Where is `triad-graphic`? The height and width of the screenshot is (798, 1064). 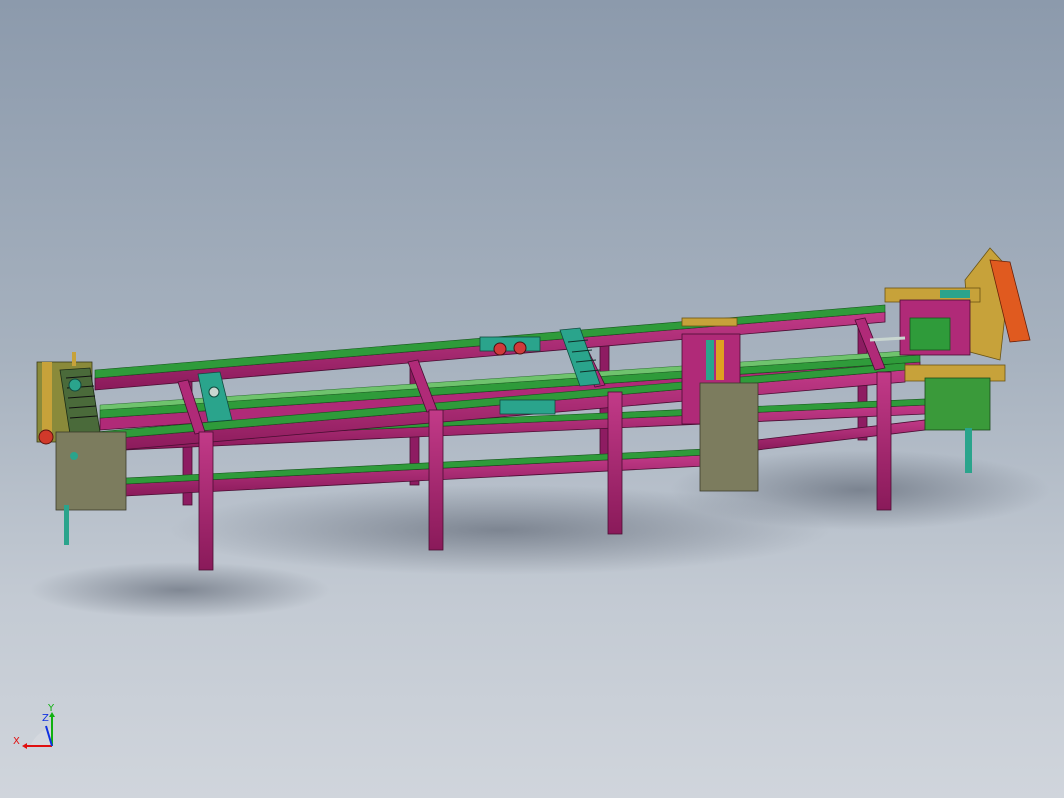
triad-graphic is located at coordinates (38, 730).